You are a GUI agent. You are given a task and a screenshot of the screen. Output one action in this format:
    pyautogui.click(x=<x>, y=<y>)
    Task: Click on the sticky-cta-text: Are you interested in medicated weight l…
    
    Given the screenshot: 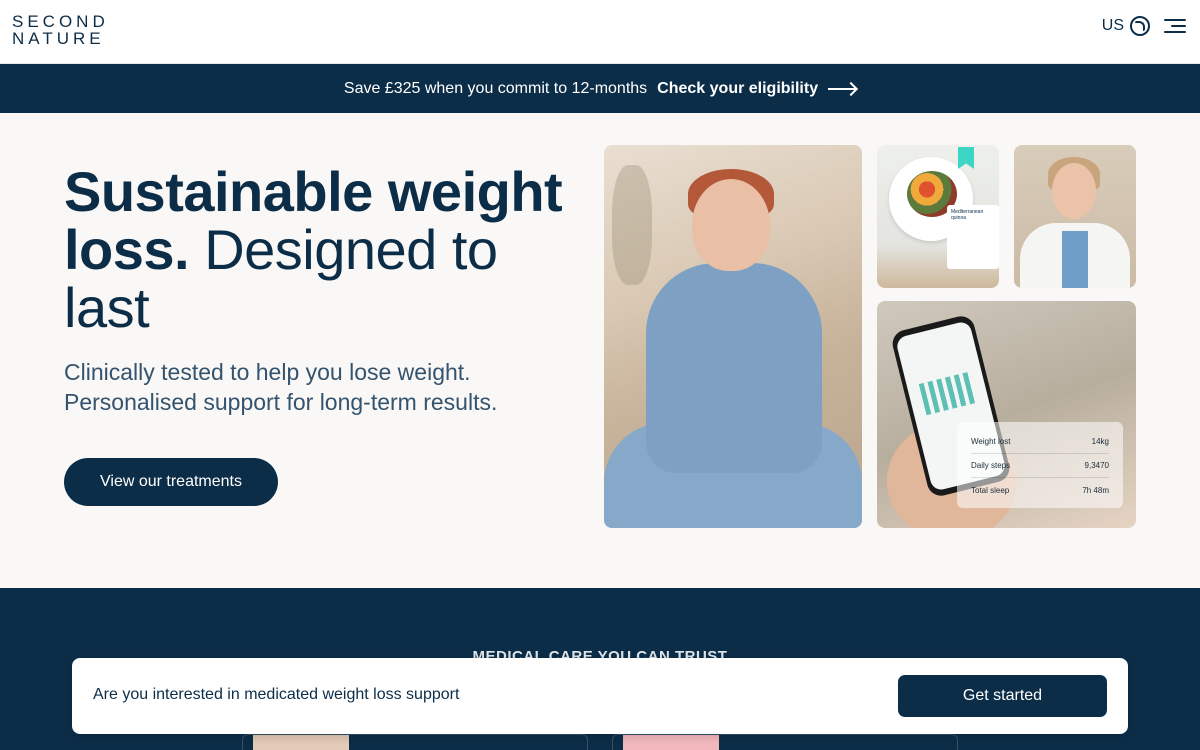 What is the action you would take?
    pyautogui.click(x=276, y=694)
    